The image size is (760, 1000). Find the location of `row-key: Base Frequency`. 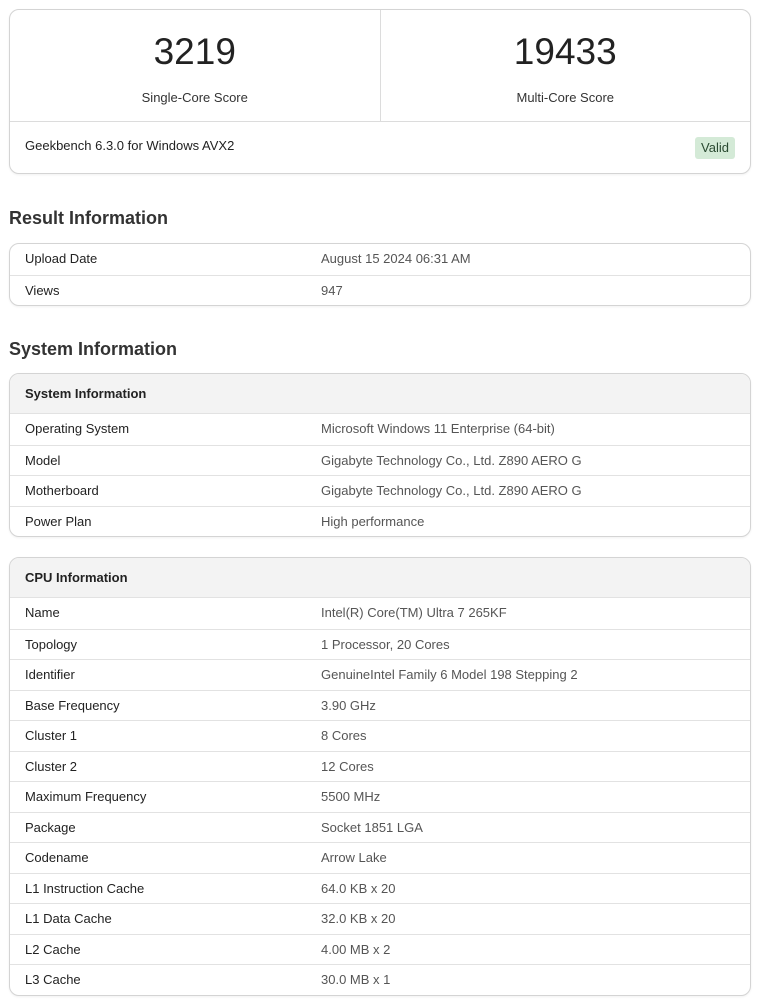

row-key: Base Frequency is located at coordinates (72, 705).